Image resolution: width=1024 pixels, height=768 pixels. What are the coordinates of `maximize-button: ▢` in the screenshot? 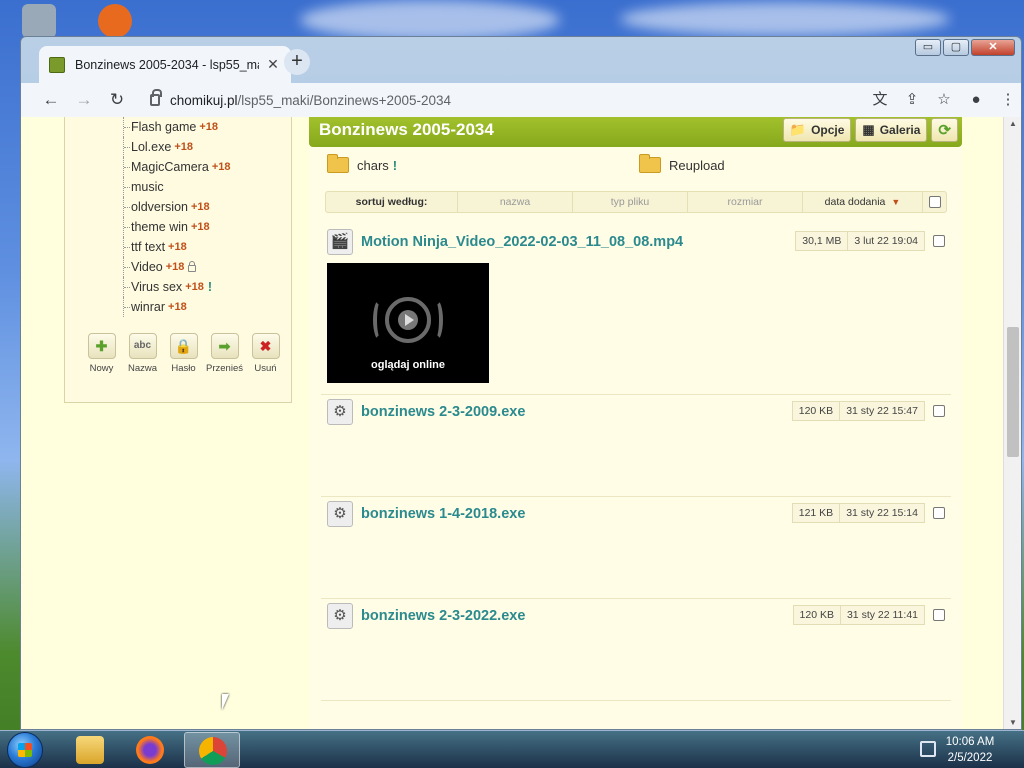 It's located at (956, 47).